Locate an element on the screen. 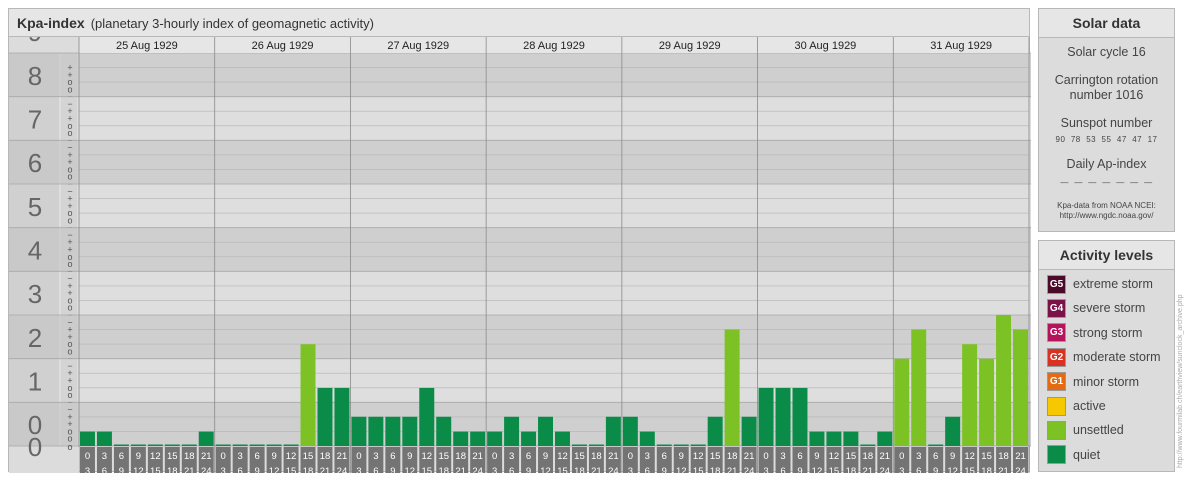 The image size is (1184, 480). activity-level-swatch: G5 is located at coordinates (1056, 284).